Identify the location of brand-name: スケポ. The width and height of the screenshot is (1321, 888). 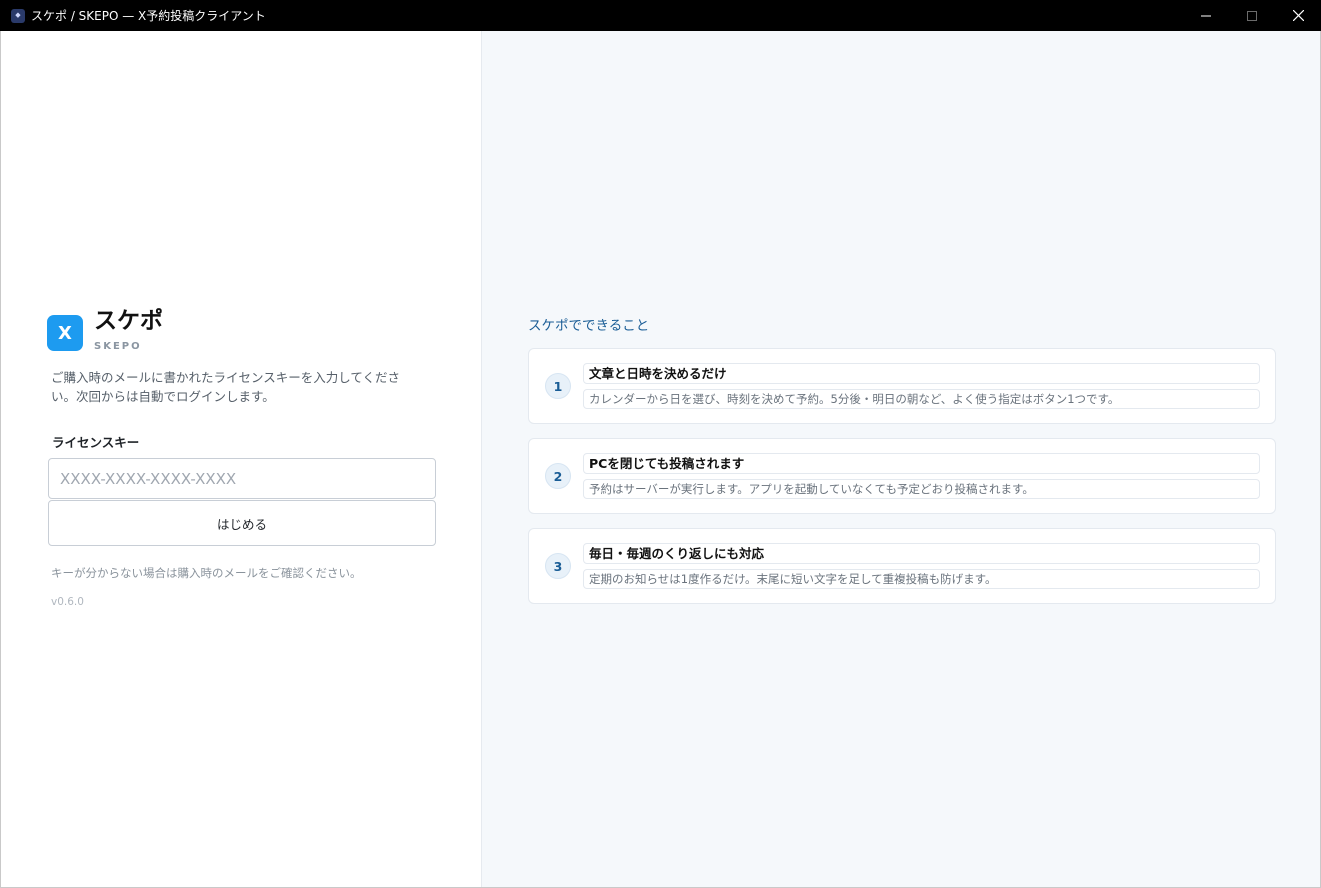
(128, 321).